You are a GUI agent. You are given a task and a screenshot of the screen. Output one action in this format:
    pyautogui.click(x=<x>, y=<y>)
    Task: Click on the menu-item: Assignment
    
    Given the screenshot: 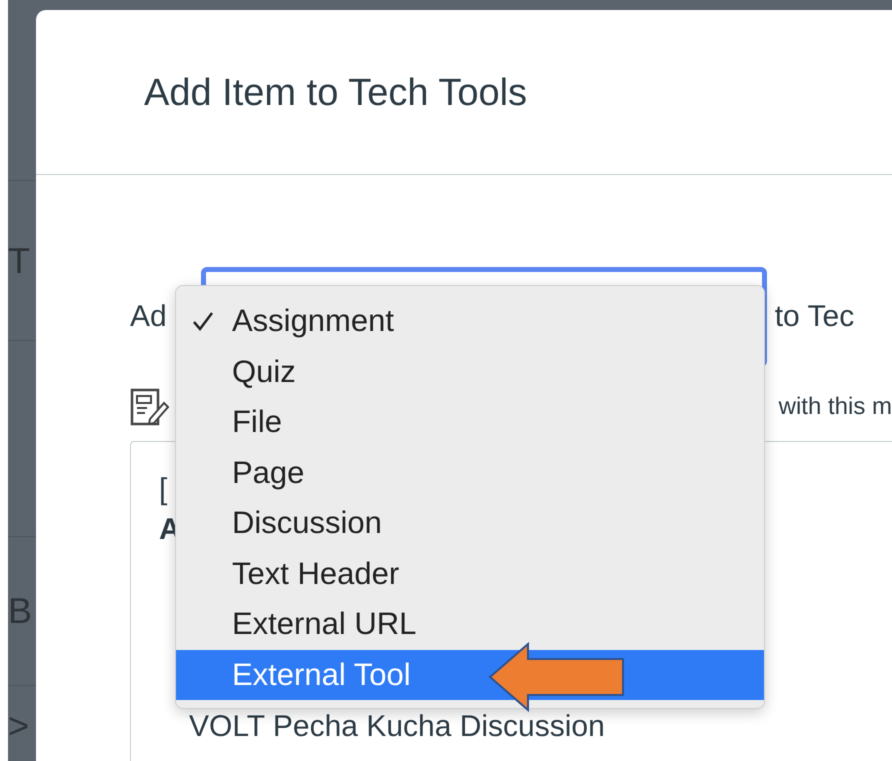 What is the action you would take?
    pyautogui.click(x=470, y=321)
    